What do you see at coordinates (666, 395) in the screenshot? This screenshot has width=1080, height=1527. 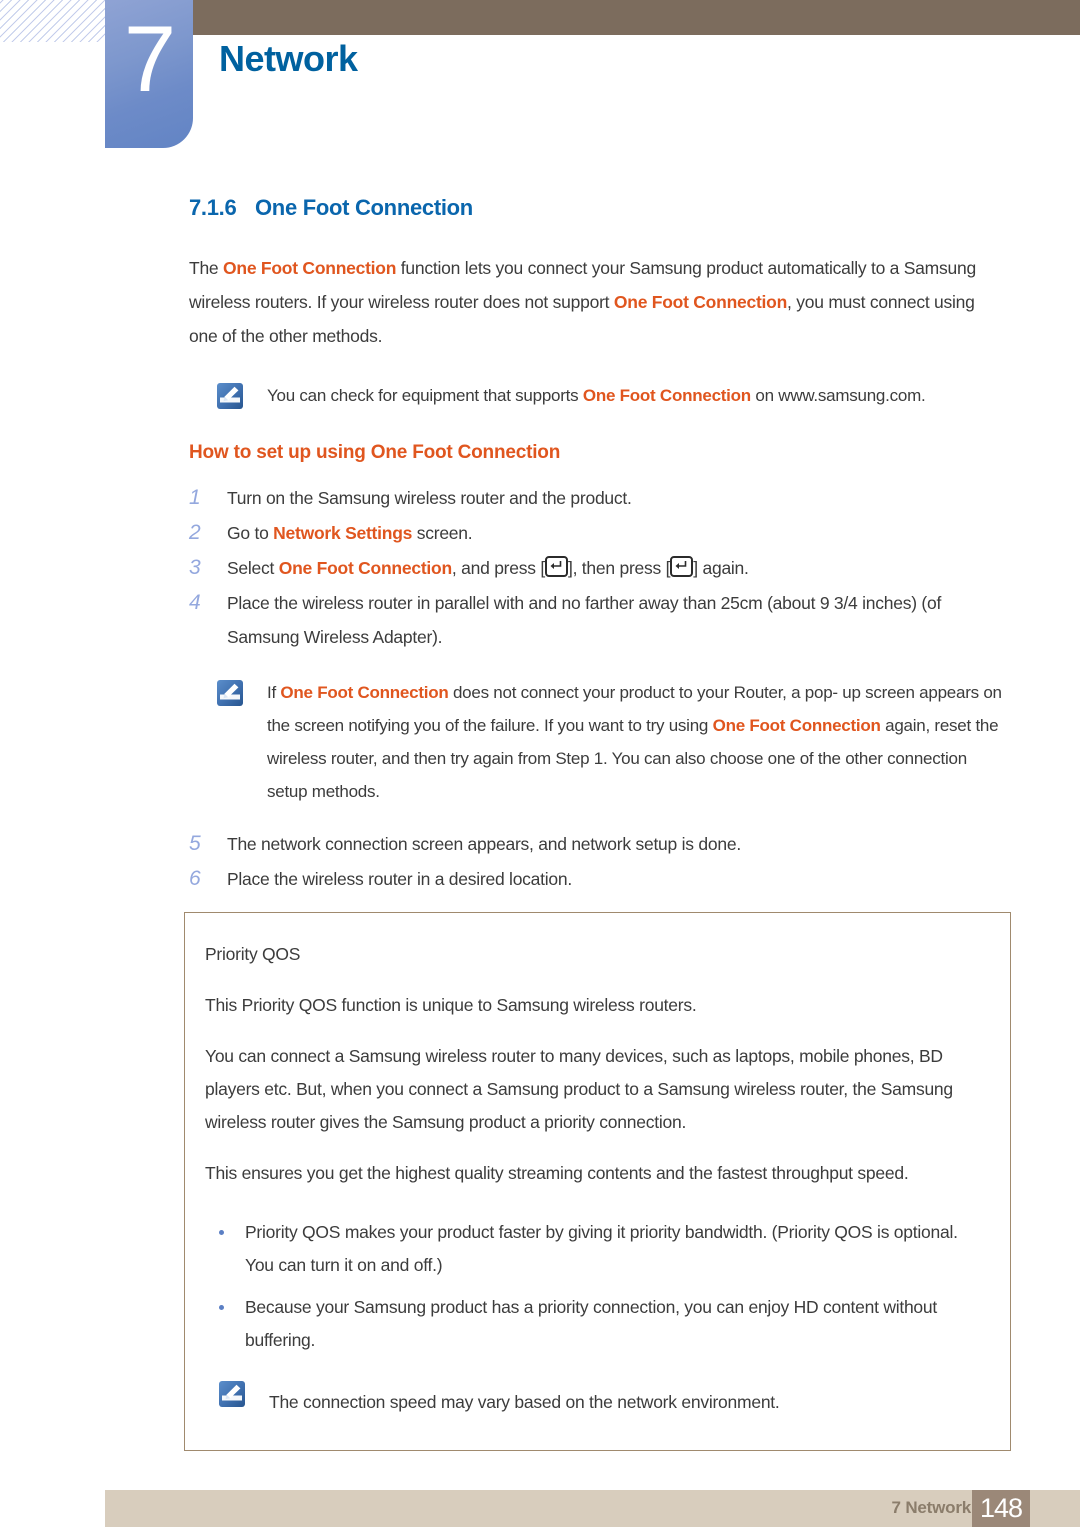 I see `note1-highlight: One Foot Connection` at bounding box center [666, 395].